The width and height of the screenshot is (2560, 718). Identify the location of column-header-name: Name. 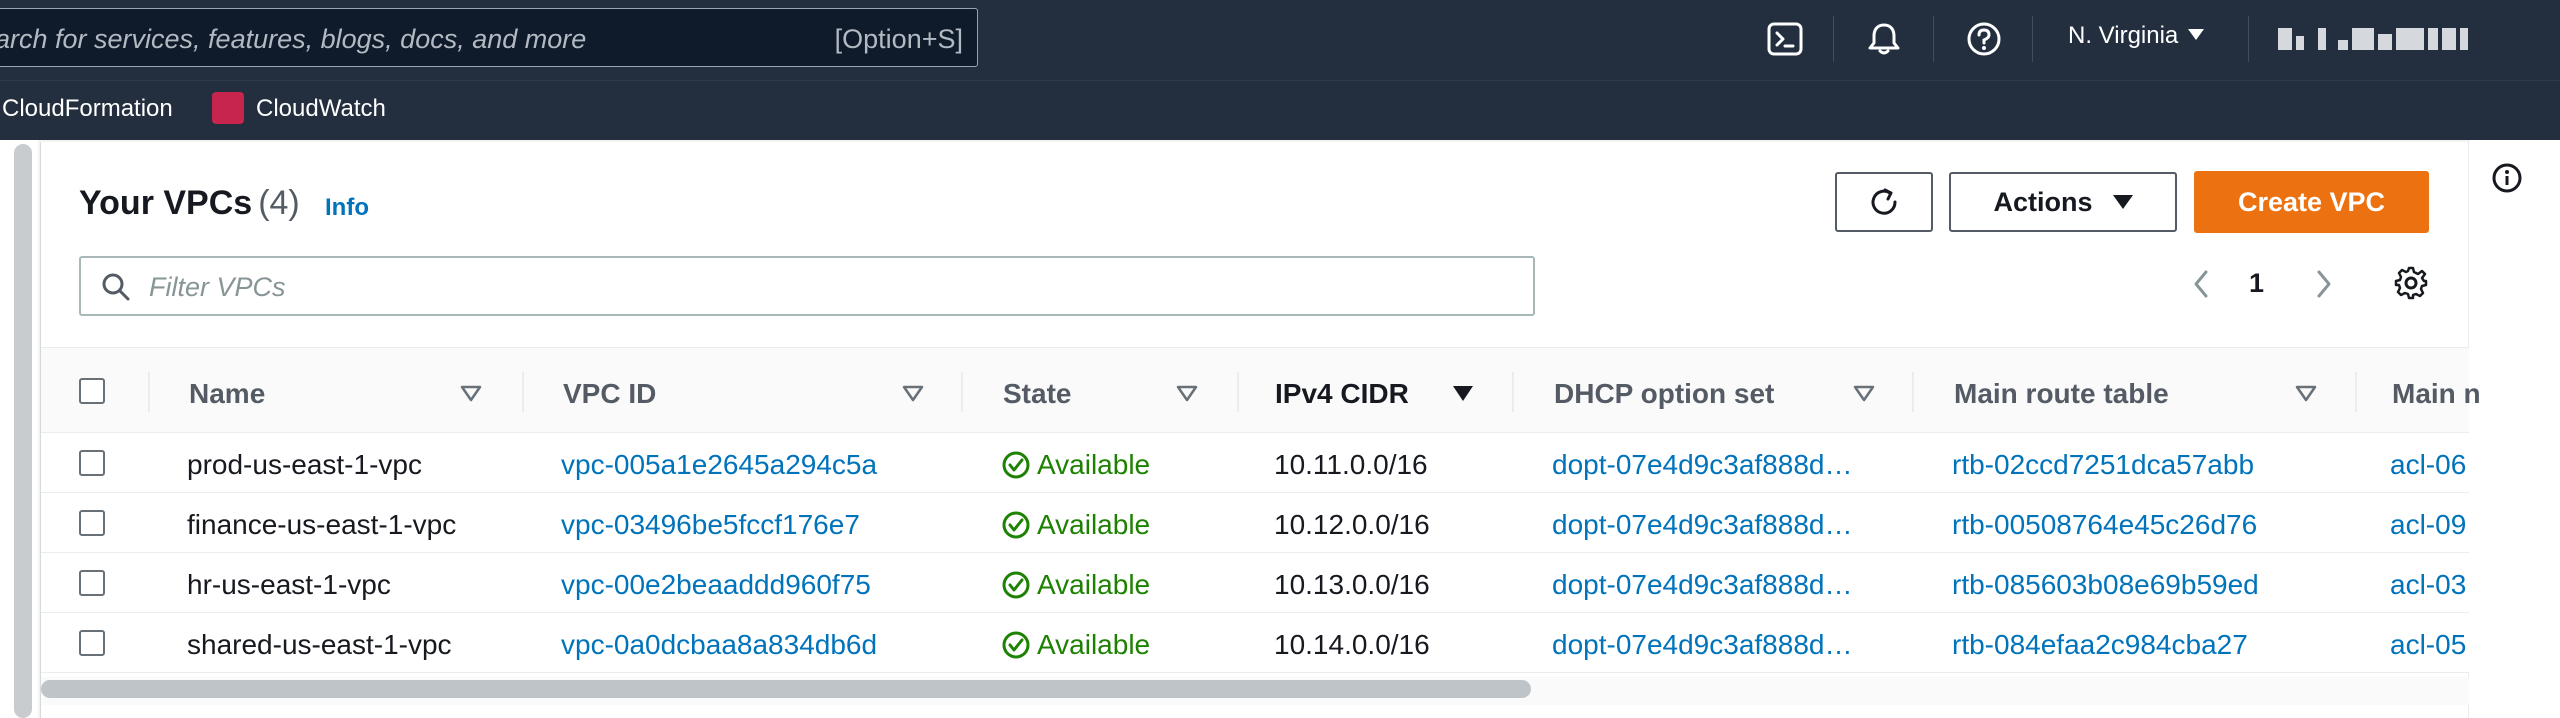
(227, 394).